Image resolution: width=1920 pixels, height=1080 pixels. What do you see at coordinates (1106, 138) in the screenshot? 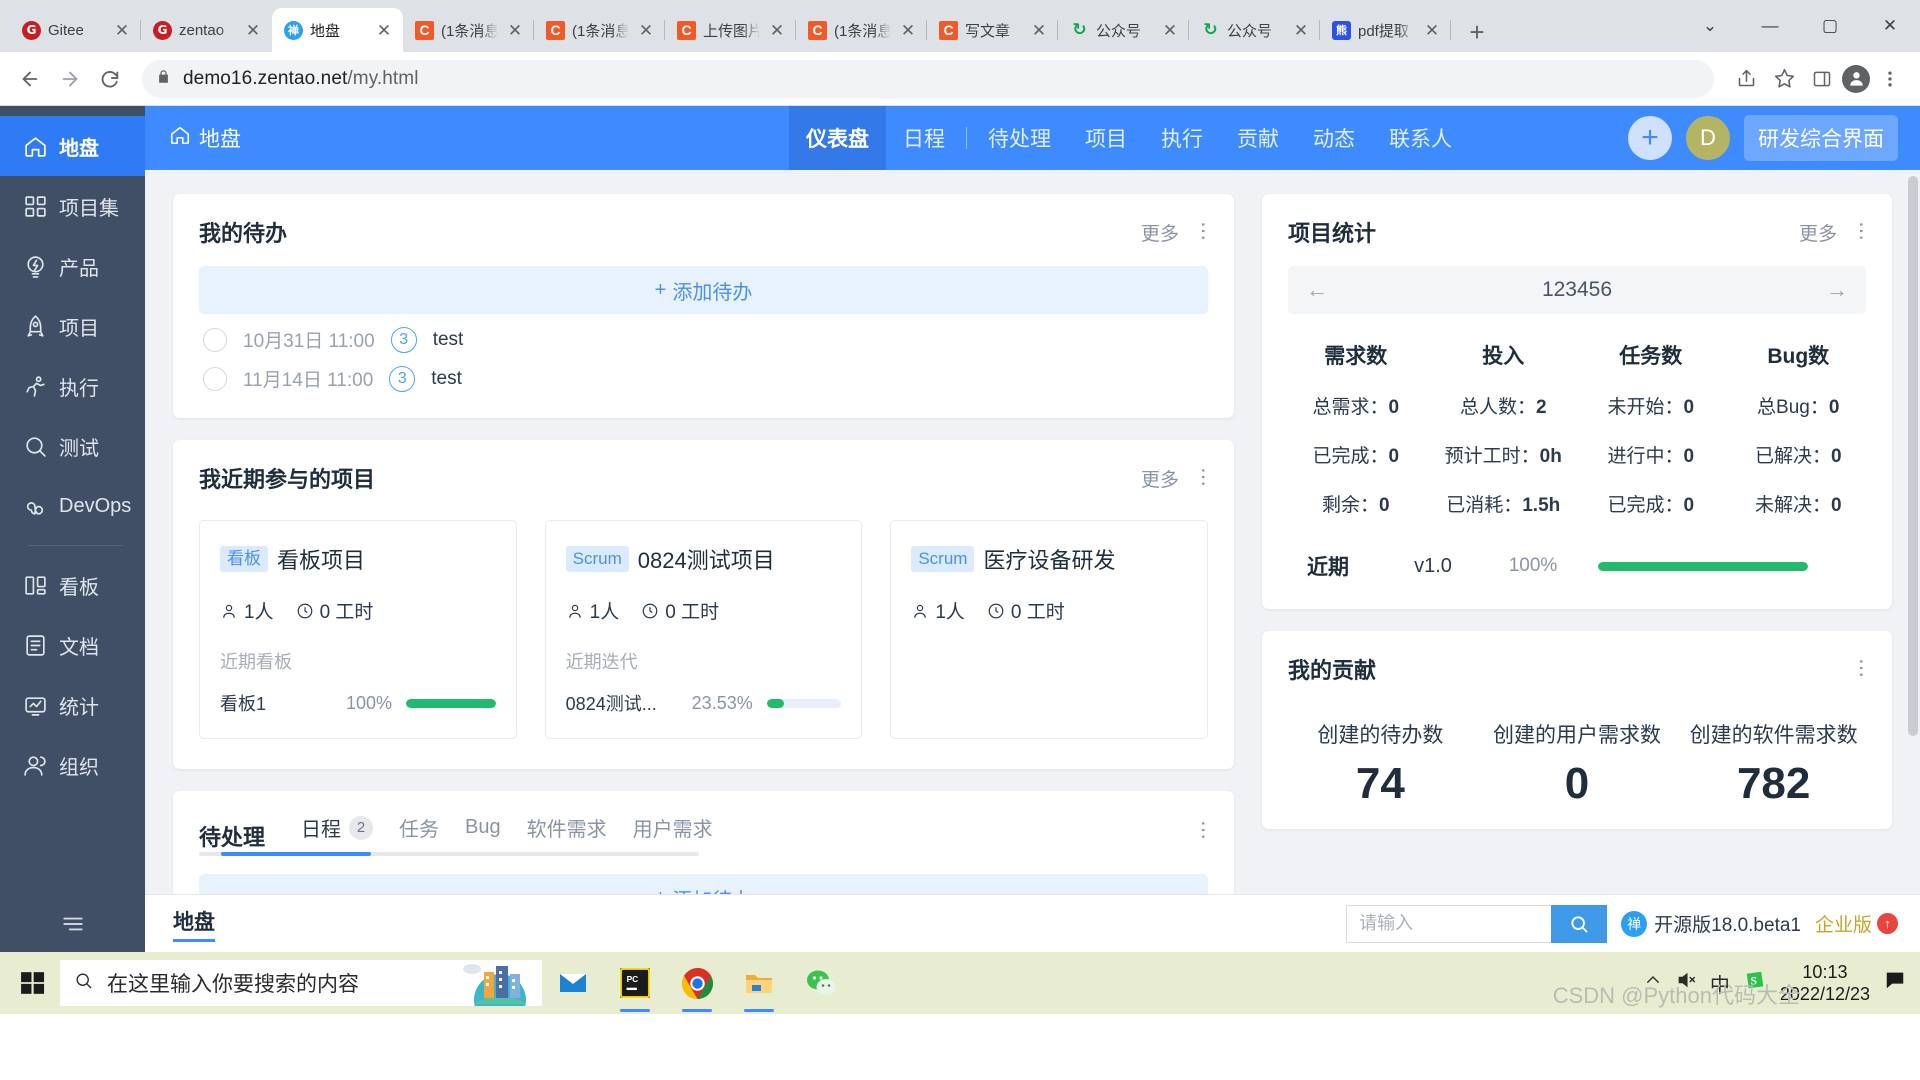
I see `nav-item-3: 项目` at bounding box center [1106, 138].